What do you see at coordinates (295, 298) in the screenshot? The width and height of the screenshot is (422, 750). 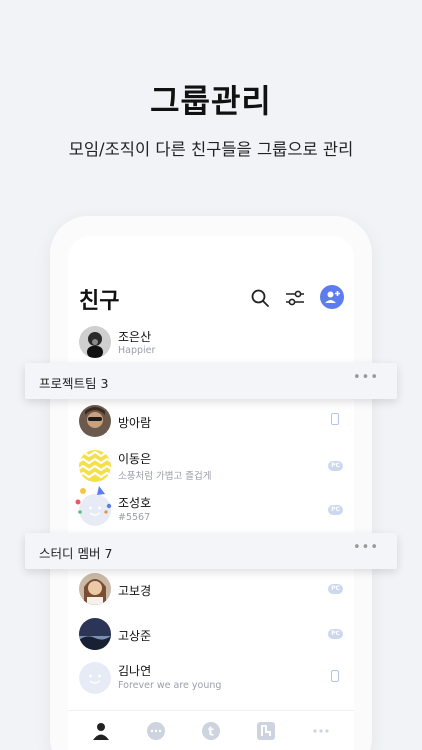 I see `filter-icon` at bounding box center [295, 298].